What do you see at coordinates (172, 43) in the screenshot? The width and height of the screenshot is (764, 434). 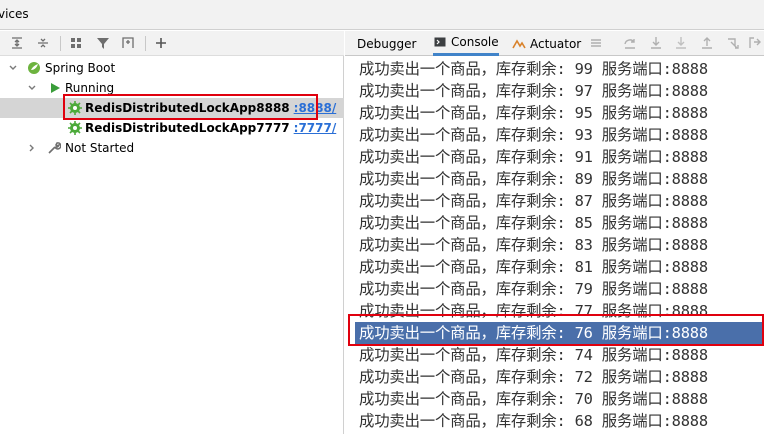 I see `services-toolbar` at bounding box center [172, 43].